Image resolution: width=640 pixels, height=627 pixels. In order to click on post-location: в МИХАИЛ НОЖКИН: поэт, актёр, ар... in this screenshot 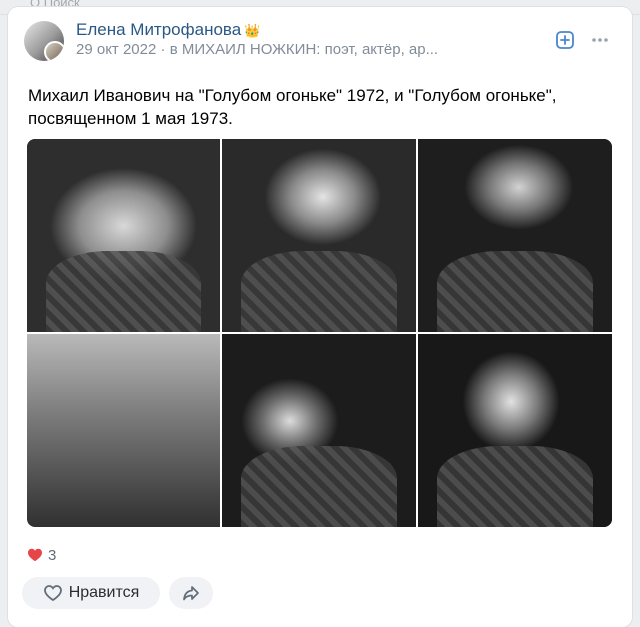, I will do `click(304, 49)`.